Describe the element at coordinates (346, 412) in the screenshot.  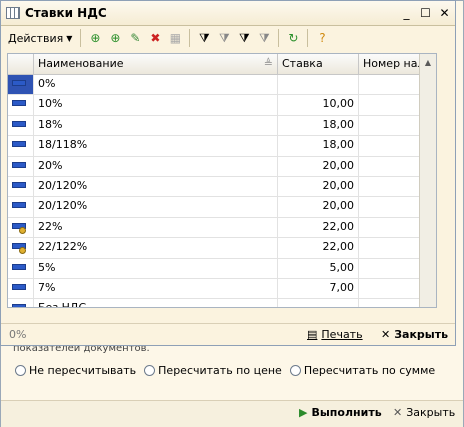
I see `run-label: Выполнить` at that location.